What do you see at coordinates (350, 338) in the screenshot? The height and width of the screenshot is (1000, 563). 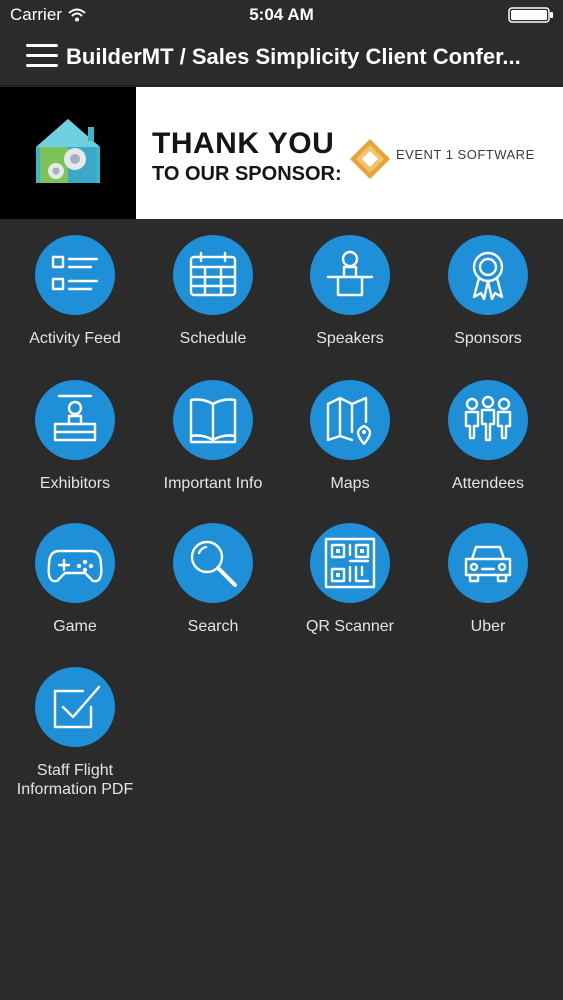 I see `tile-label: Speakers` at bounding box center [350, 338].